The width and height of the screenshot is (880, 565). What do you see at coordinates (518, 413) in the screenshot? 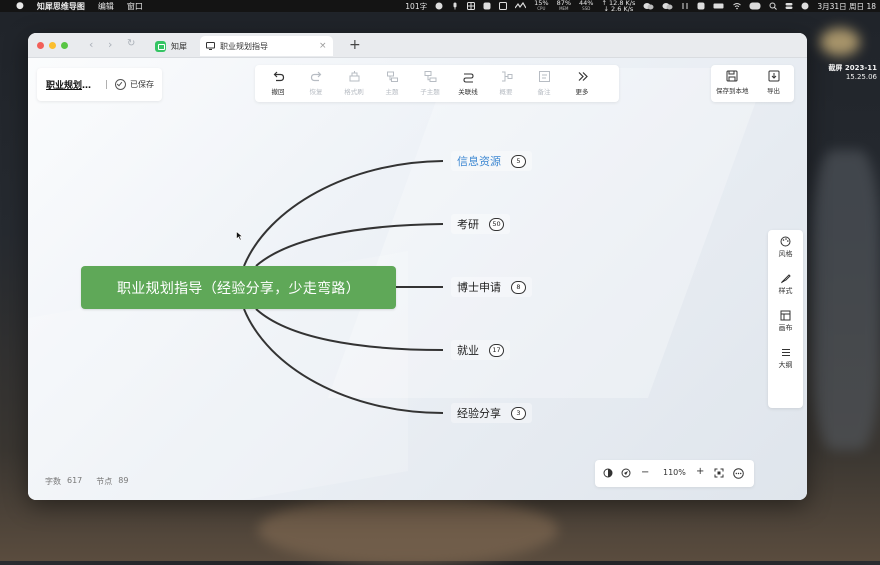
I see `child-count-badge: 3` at bounding box center [518, 413].